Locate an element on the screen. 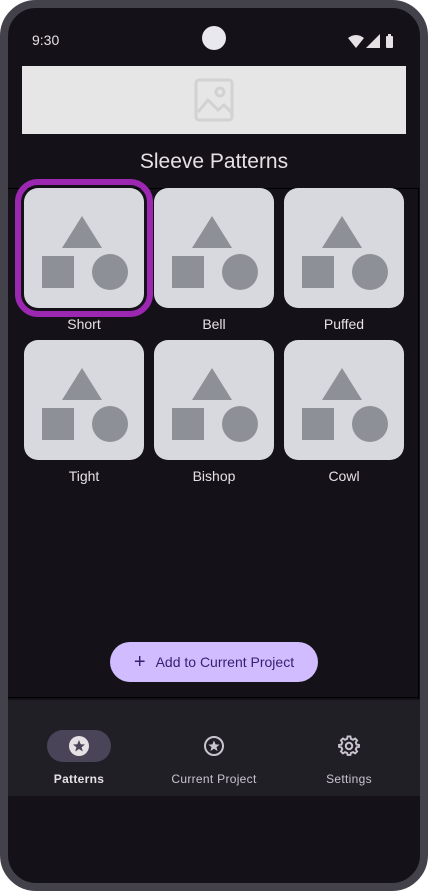 The image size is (428, 891). pattern-label: Puffed is located at coordinates (344, 324).